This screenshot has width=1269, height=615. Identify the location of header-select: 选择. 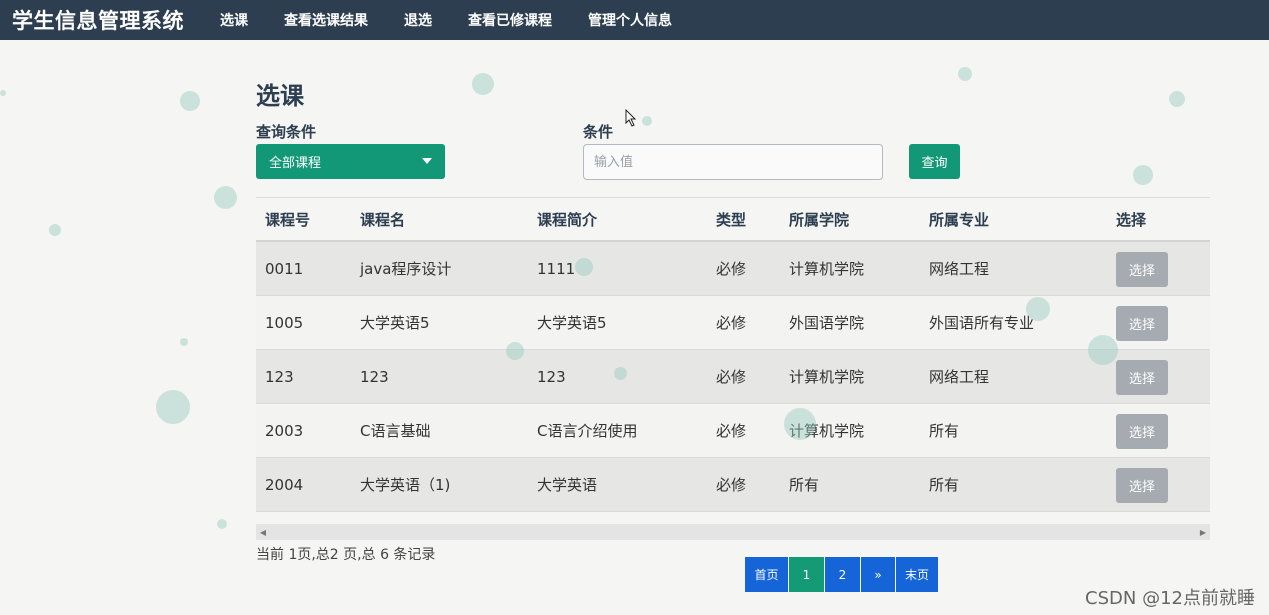
(1131, 219).